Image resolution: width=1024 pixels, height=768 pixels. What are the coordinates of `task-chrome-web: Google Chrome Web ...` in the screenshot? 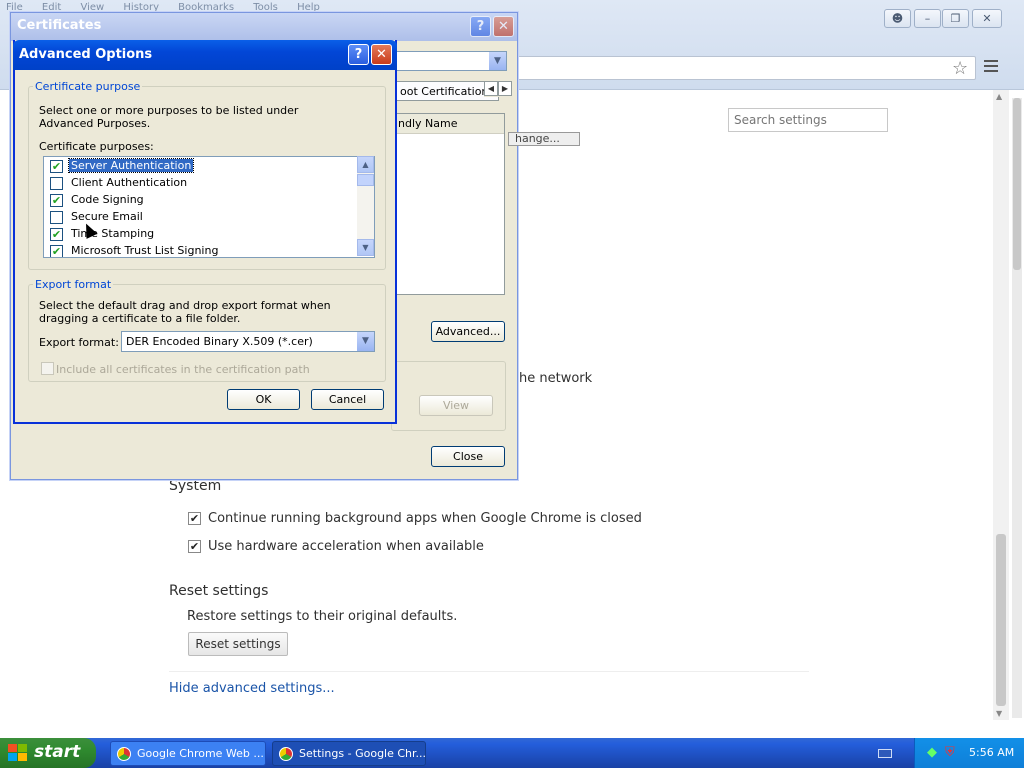 It's located at (188, 753).